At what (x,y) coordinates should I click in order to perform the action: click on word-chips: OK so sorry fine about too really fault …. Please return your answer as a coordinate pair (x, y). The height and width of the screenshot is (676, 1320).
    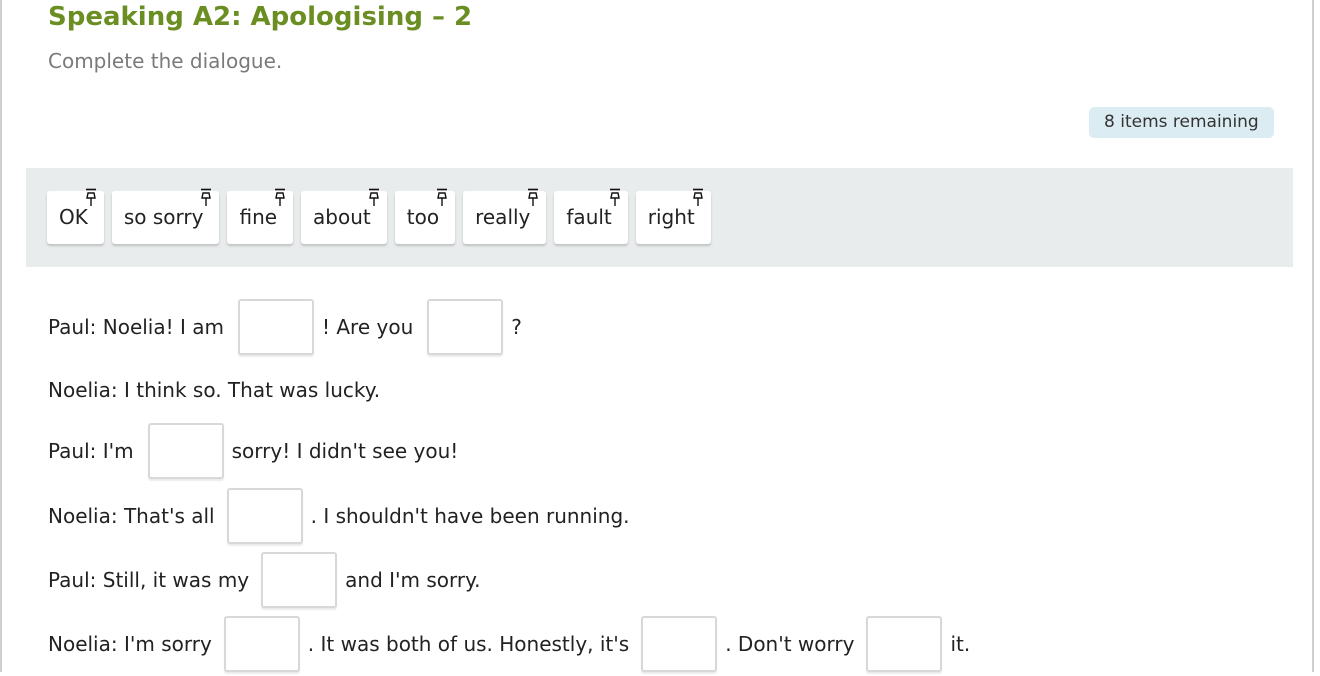
    Looking at the image, I should click on (379, 216).